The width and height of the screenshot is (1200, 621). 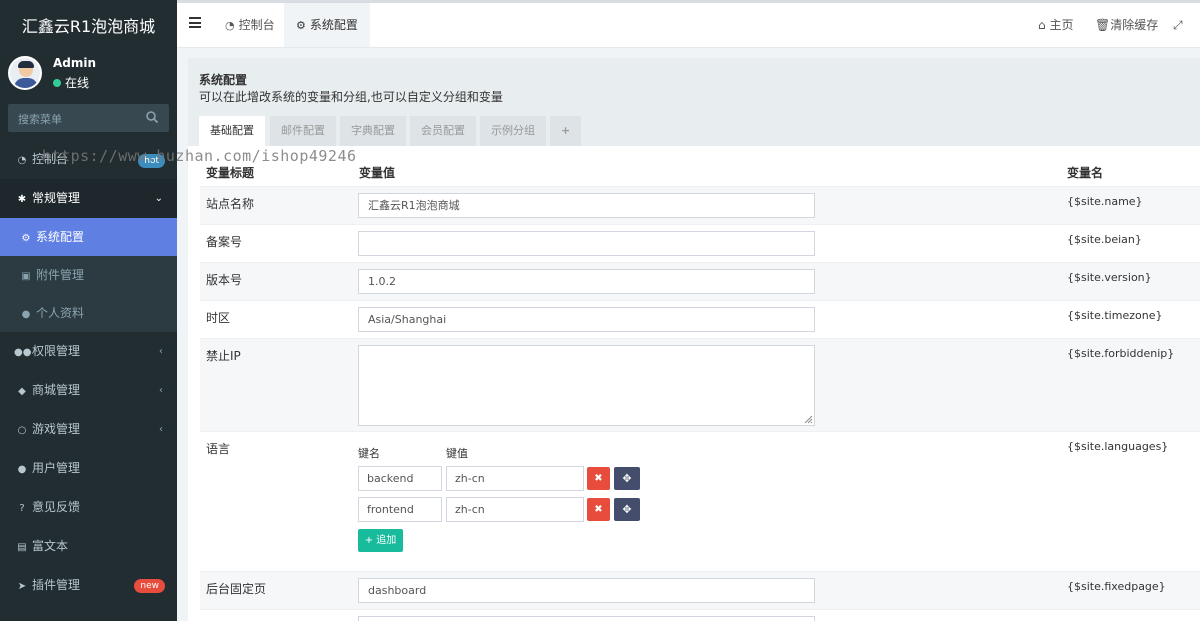 I want to click on app-logo-title: 汇鑫云R1泡泡商城, so click(x=88, y=26).